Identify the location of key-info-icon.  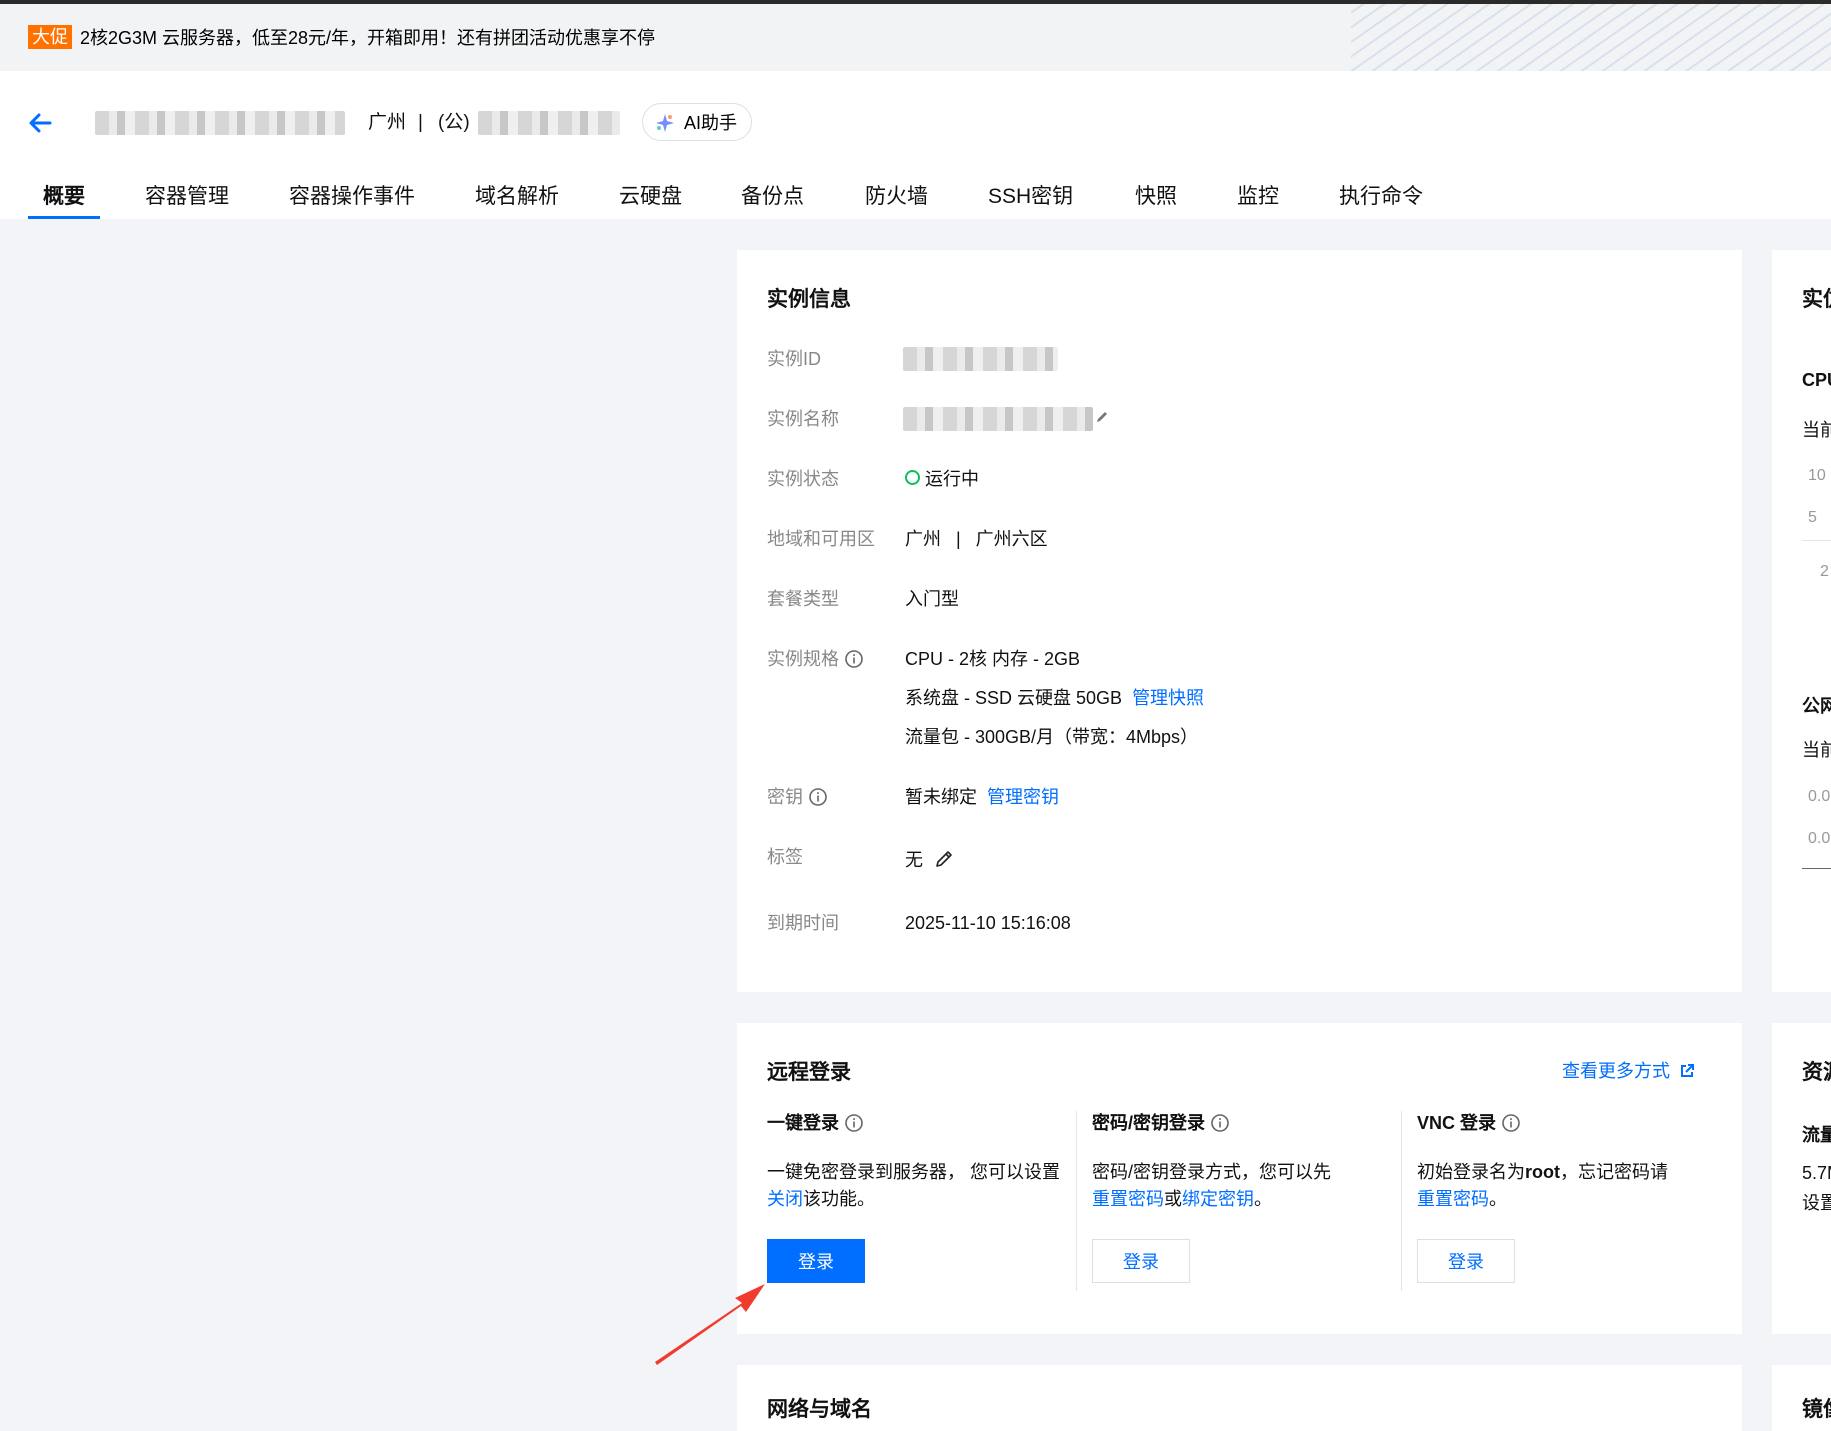
(818, 797).